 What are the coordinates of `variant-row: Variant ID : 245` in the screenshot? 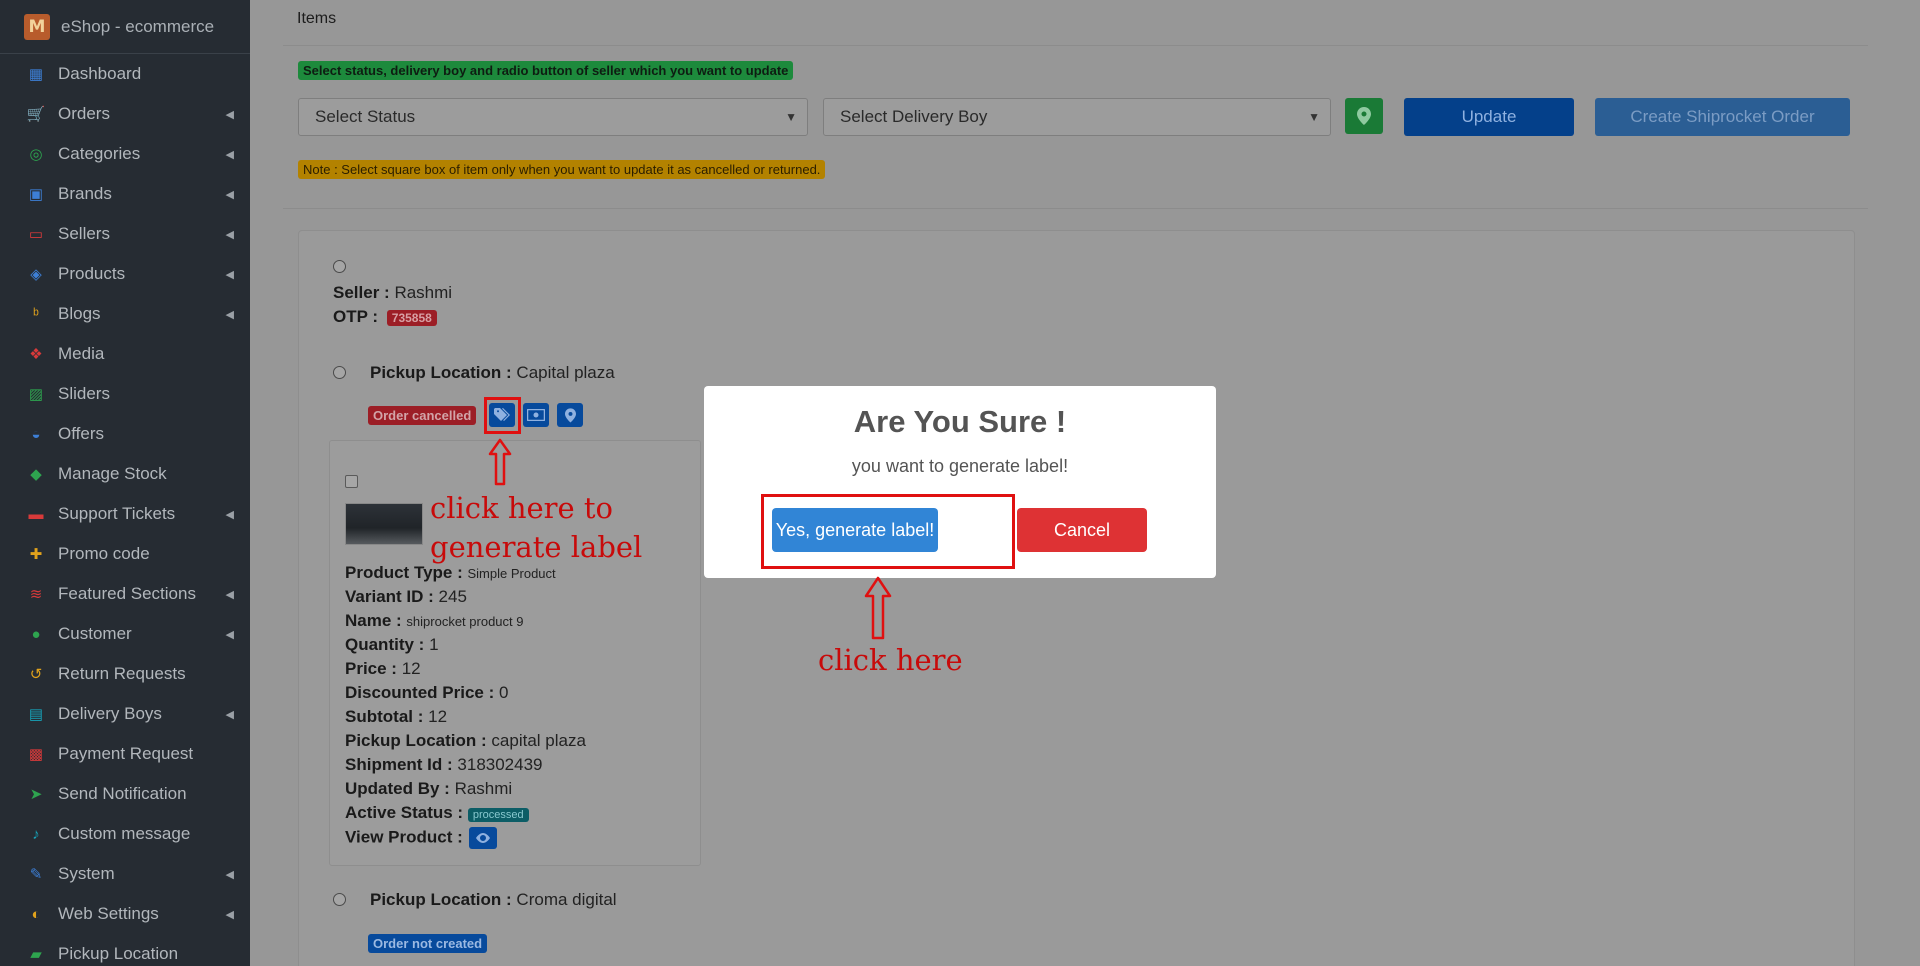 It's located at (406, 597).